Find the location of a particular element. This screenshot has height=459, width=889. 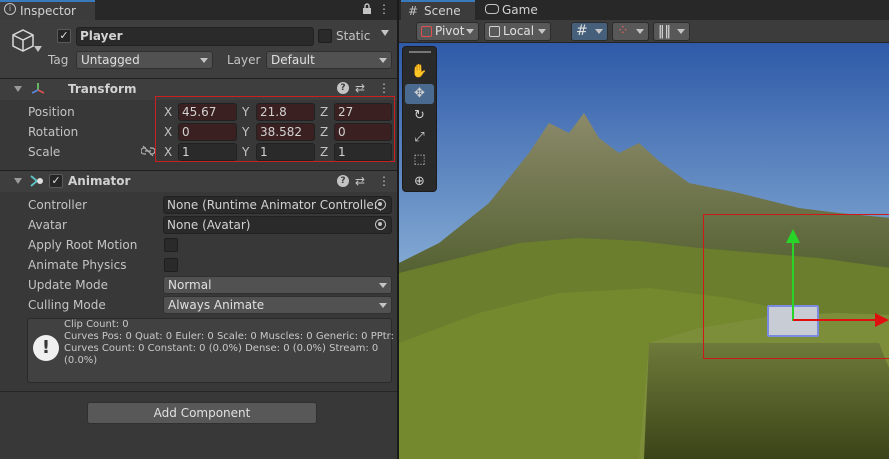

tag-label: Tag is located at coordinates (58, 60).